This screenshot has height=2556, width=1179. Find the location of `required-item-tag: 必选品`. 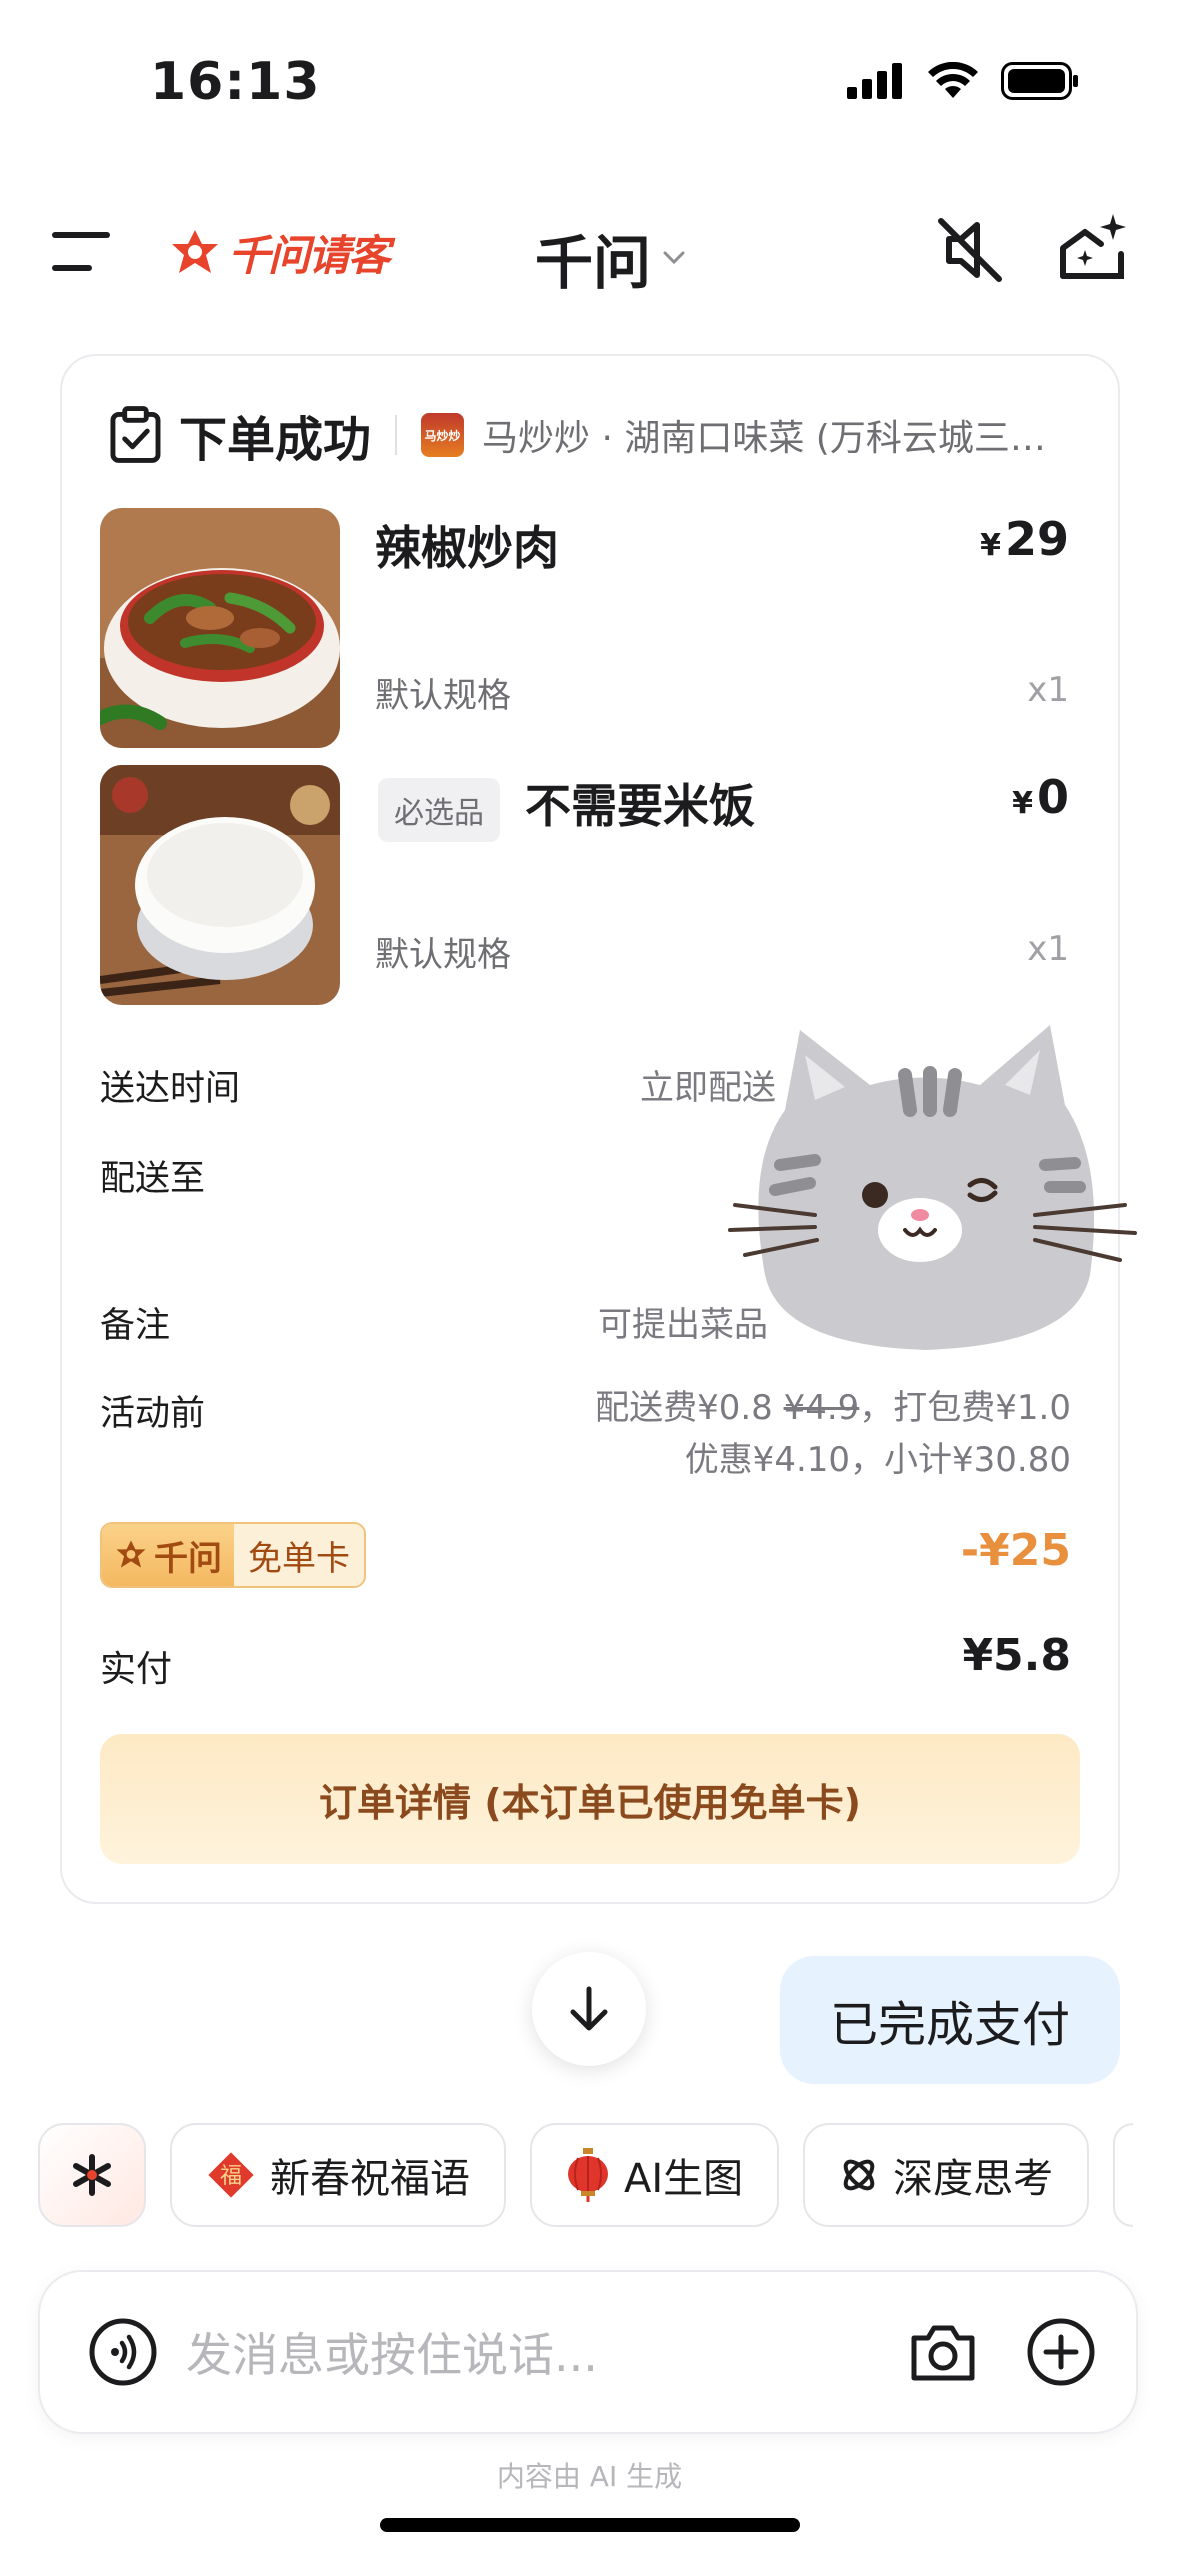

required-item-tag: 必选品 is located at coordinates (439, 810).